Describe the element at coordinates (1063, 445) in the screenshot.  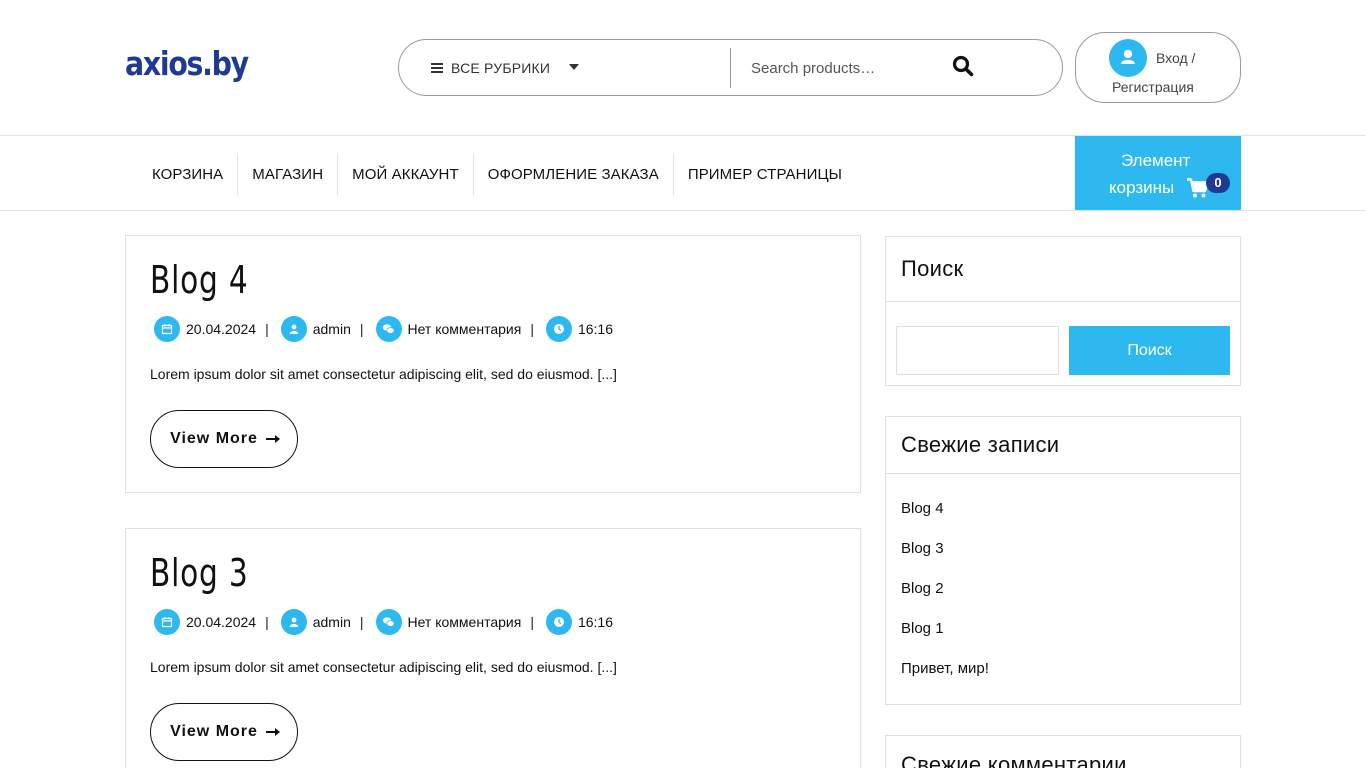
I see `recent-posts-title: Свежие записи` at that location.